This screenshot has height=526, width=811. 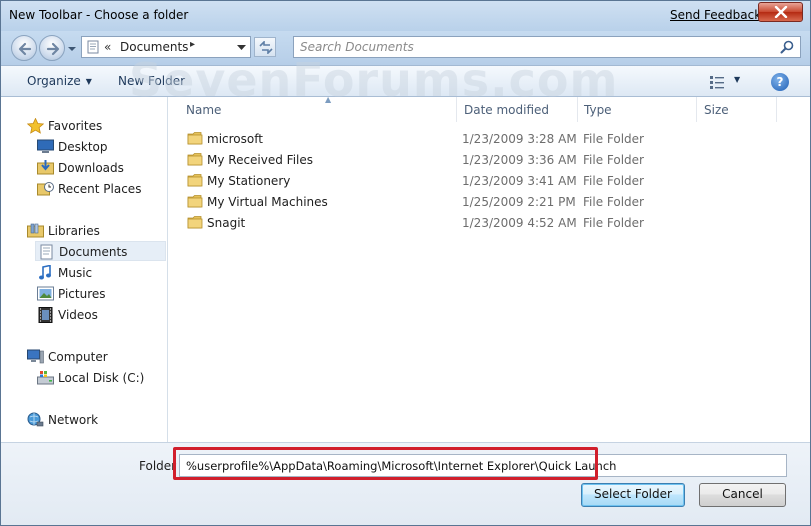 I want to click on file-date: 1/23/2009 3:36 AM, so click(x=519, y=160).